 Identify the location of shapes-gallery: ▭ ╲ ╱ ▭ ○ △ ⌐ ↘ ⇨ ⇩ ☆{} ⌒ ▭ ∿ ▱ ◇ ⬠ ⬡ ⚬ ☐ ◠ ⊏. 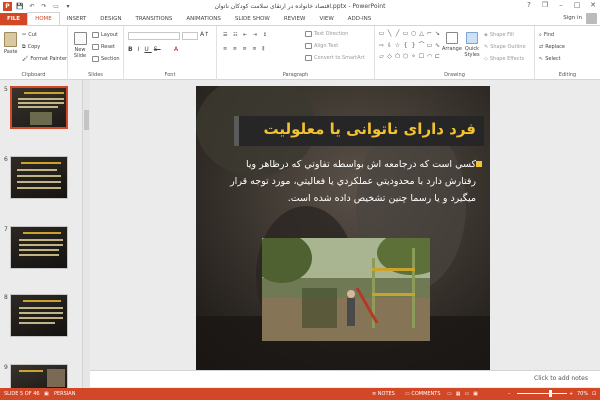
(409, 47).